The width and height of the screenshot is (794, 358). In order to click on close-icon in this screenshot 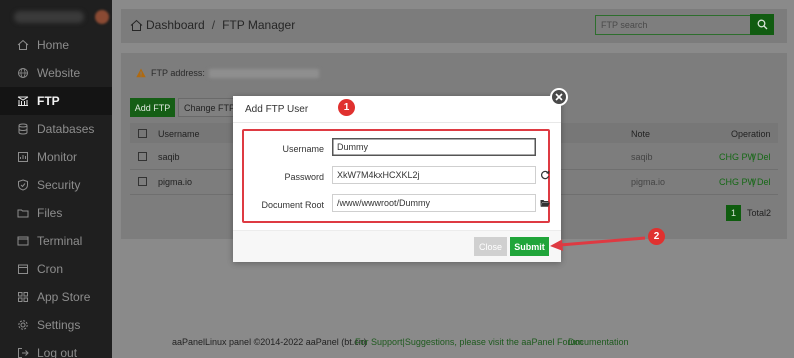, I will do `click(559, 97)`.